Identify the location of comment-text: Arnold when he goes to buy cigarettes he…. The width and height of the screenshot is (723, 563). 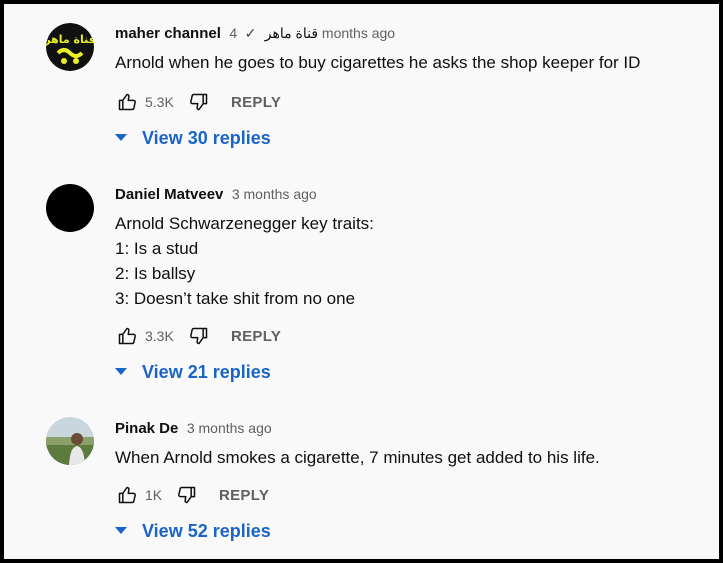
(412, 62).